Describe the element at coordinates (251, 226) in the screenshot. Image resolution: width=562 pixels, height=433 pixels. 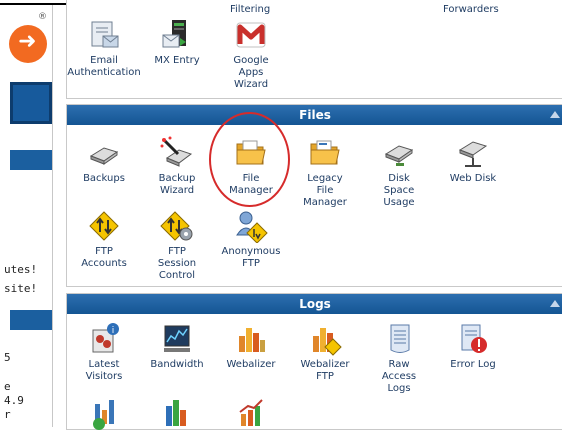
I see `anonymous-ftp-icon` at that location.